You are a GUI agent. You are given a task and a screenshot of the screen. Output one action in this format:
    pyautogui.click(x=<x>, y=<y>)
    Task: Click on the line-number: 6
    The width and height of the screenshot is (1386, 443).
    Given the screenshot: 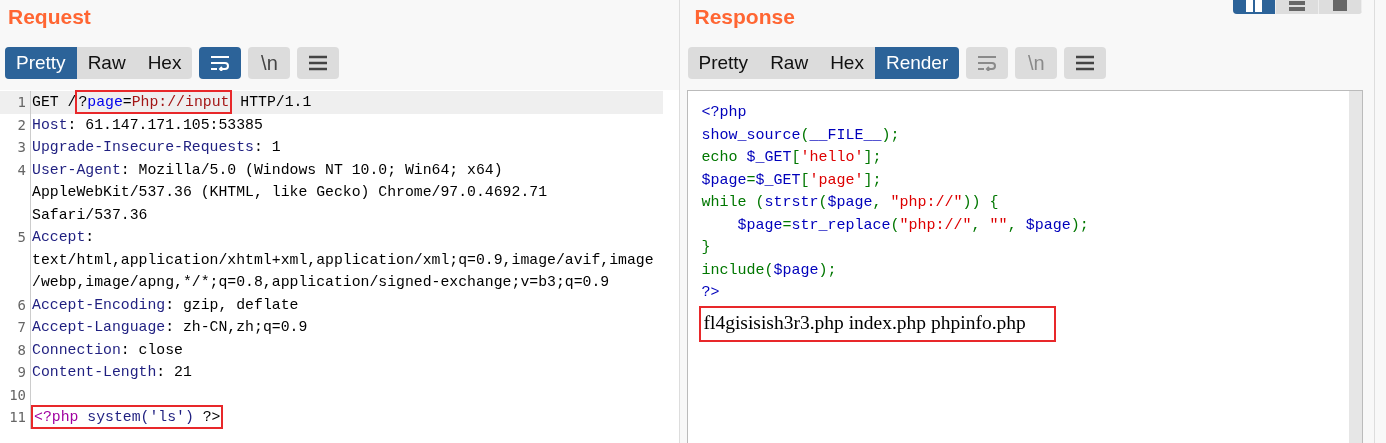 What is the action you would take?
    pyautogui.click(x=15, y=304)
    